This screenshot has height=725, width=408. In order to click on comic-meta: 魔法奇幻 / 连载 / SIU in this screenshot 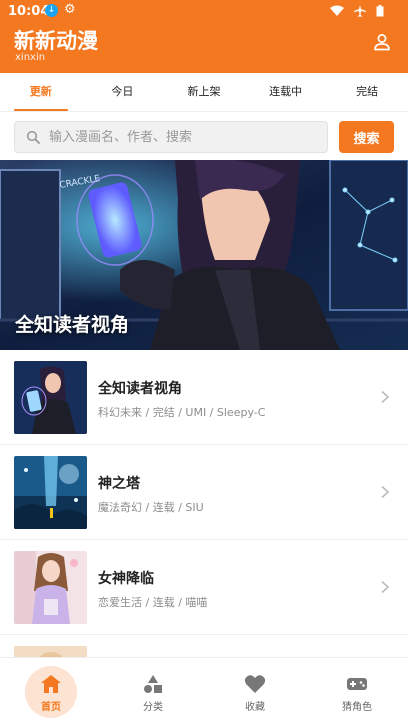, I will do `click(151, 507)`.